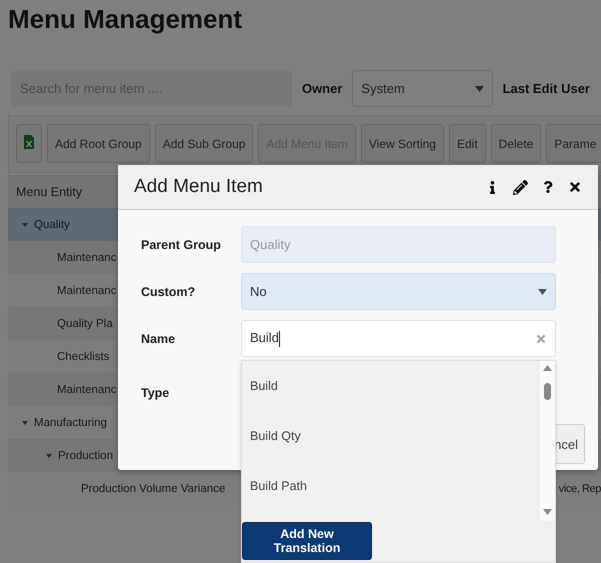 This screenshot has height=563, width=601. What do you see at coordinates (204, 143) in the screenshot?
I see `toolbar-button: Add Sub Group` at bounding box center [204, 143].